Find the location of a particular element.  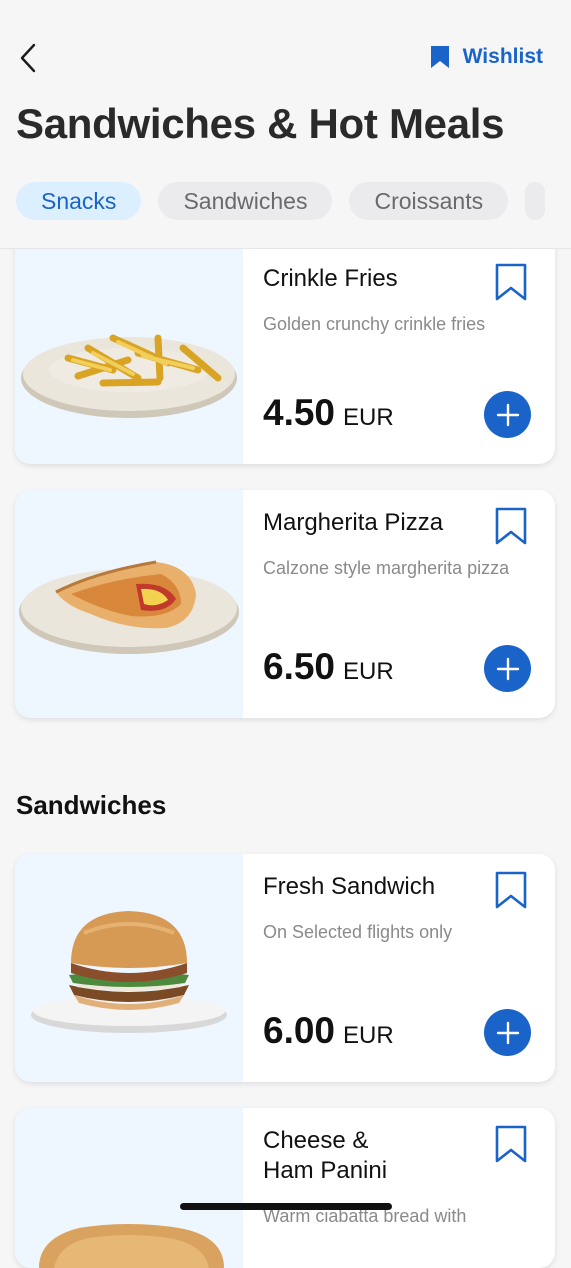

section-title-sandwiches: Sandwiches is located at coordinates (91, 805).